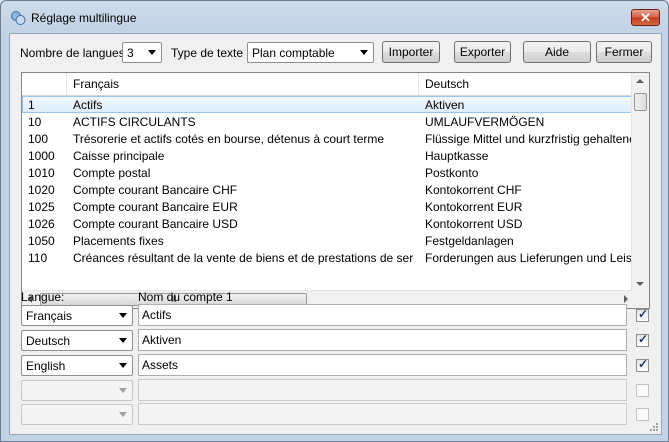  What do you see at coordinates (530, 207) in the screenshot?
I see `row-german: Kontokorrent EUR` at bounding box center [530, 207].